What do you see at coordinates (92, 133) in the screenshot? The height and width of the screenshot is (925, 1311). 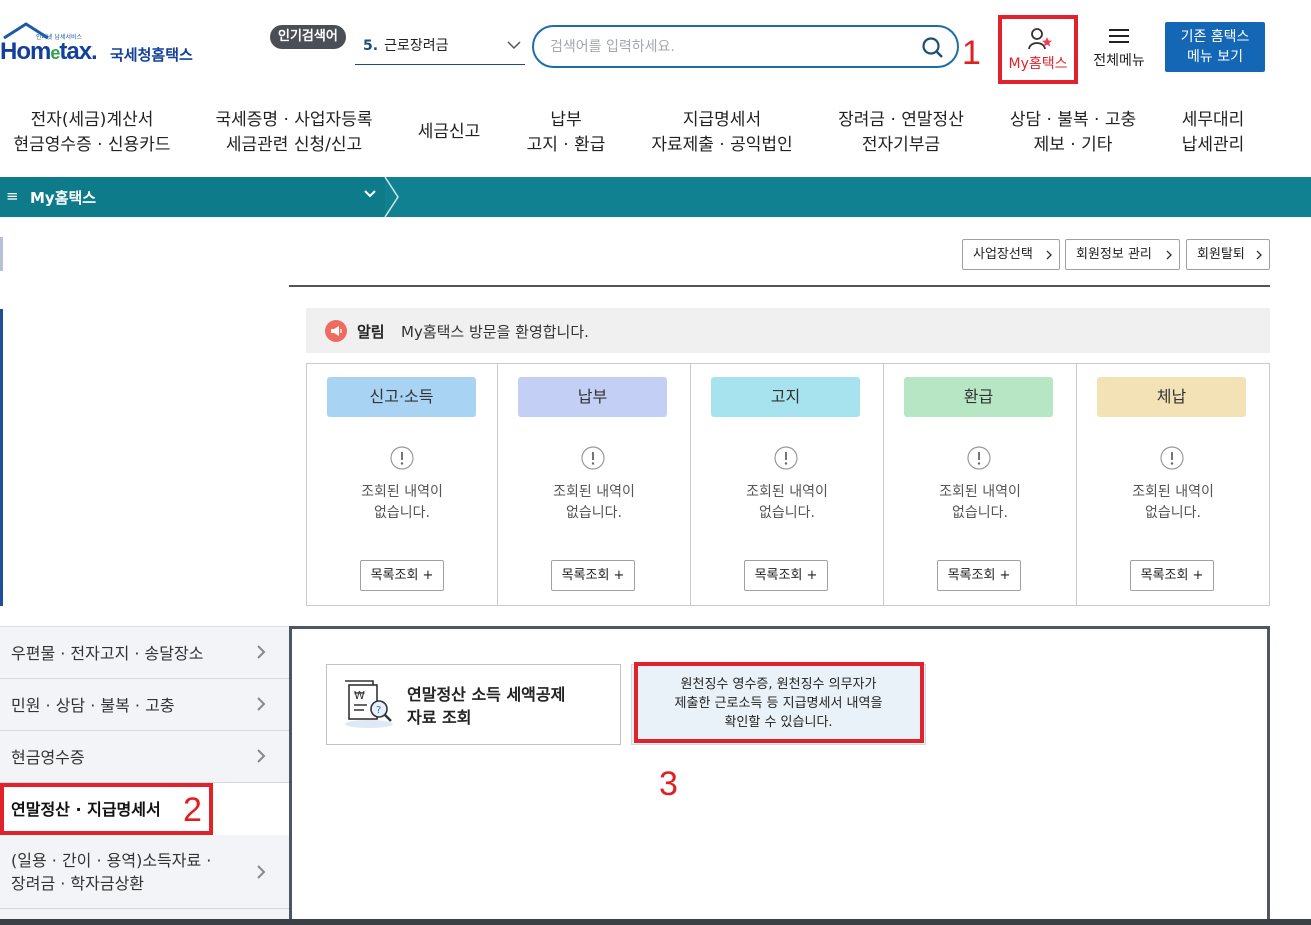 I see `nav-e-invoice: 전자(세금)계산서 현금영수증 · 신용카드` at bounding box center [92, 133].